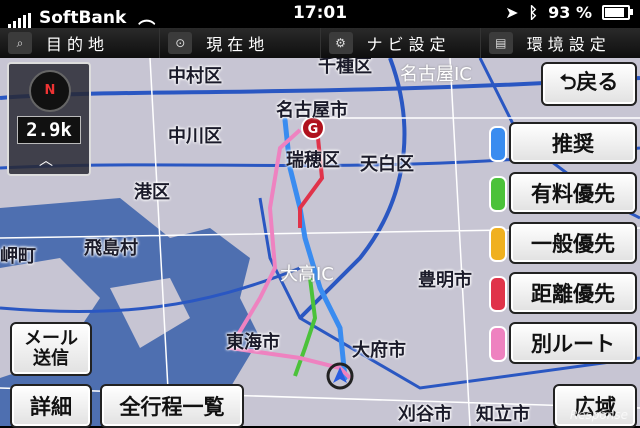  I want to click on place-label: 千種区, so click(345, 67).